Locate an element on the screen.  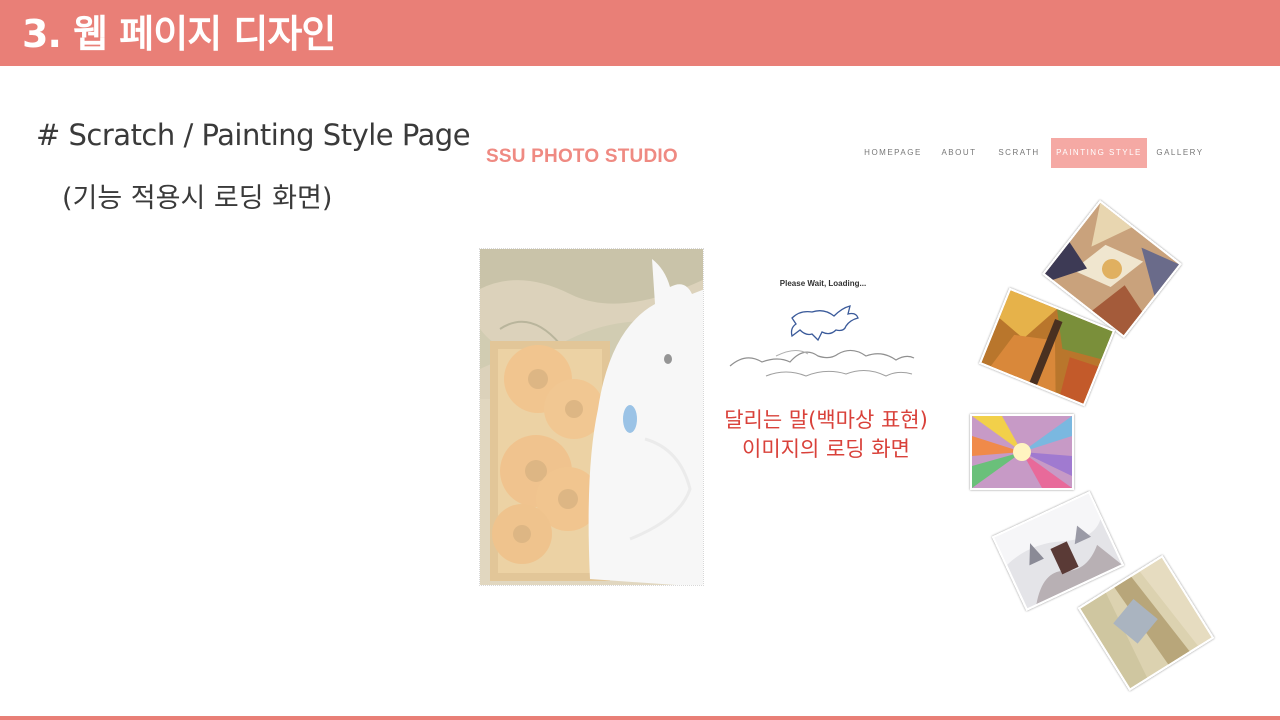
slide-header-bar: 3. 웹 페이지 디자인 is located at coordinates (640, 33).